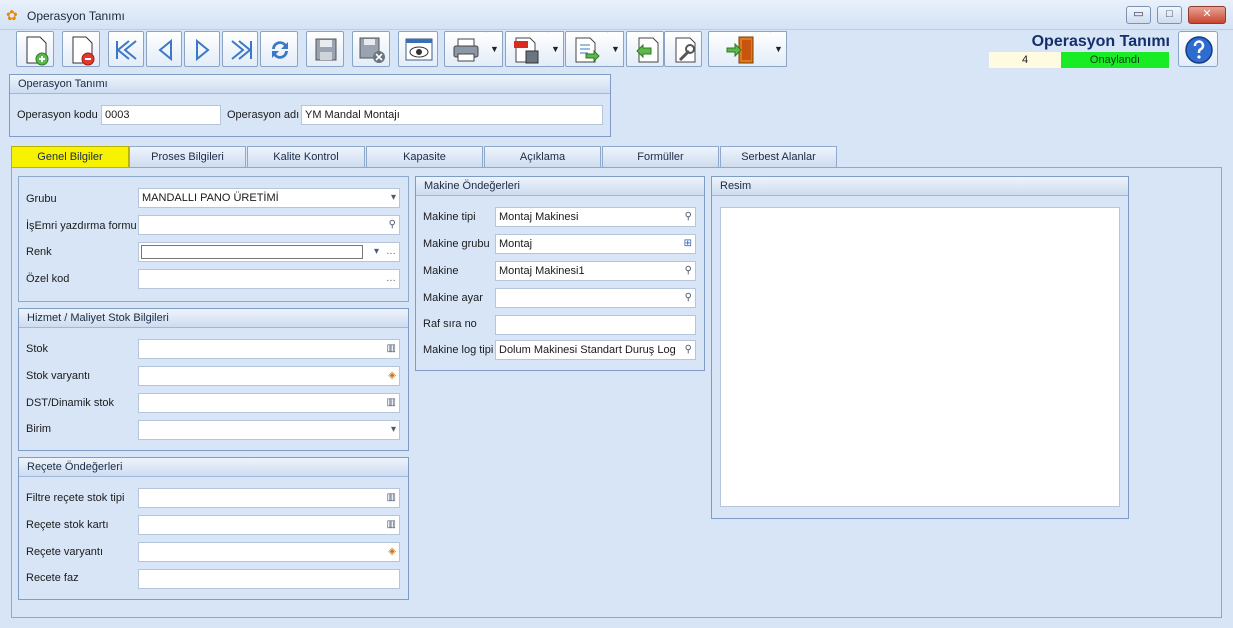 Image resolution: width=1233 pixels, height=628 pixels. Describe the element at coordinates (57, 115) in the screenshot. I see `operation-code-label: Operasyon kodu` at that location.